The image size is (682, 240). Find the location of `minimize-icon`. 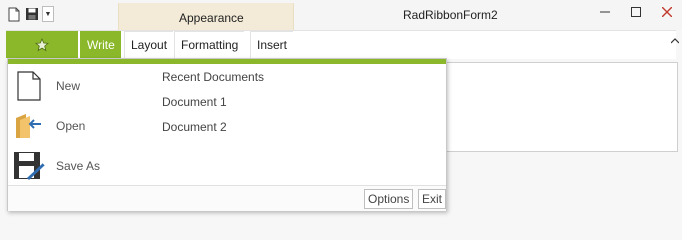

minimize-icon is located at coordinates (604, 12).